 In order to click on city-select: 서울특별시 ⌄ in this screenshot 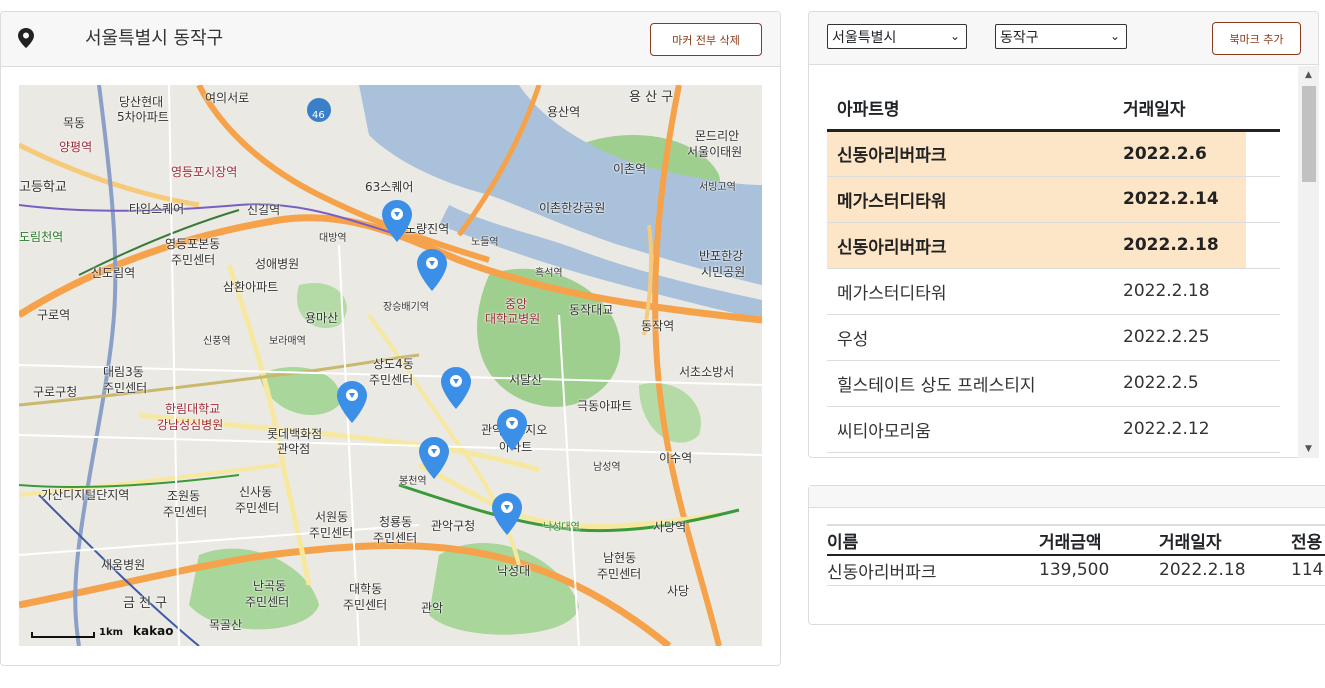, I will do `click(897, 36)`.